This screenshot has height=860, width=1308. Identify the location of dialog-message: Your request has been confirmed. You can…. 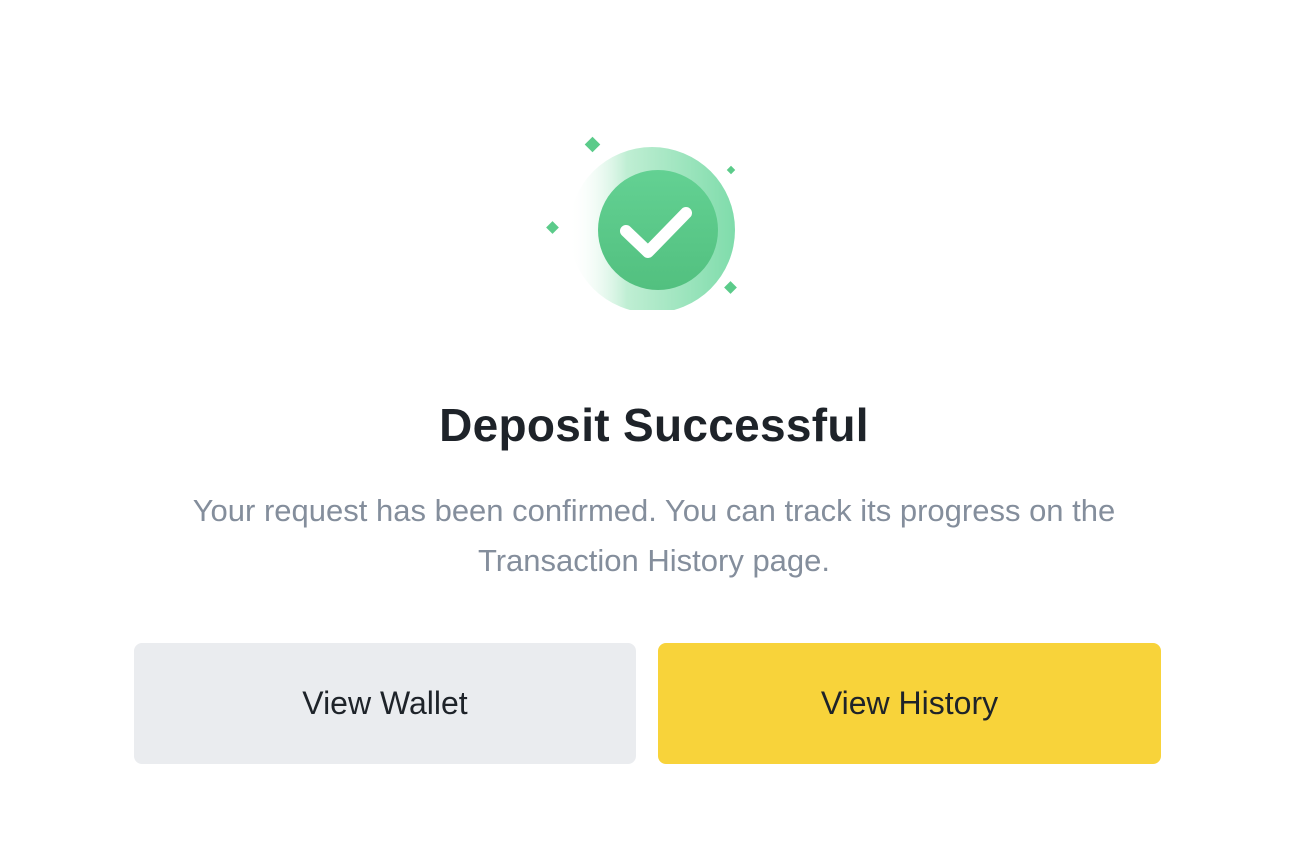
(654, 535).